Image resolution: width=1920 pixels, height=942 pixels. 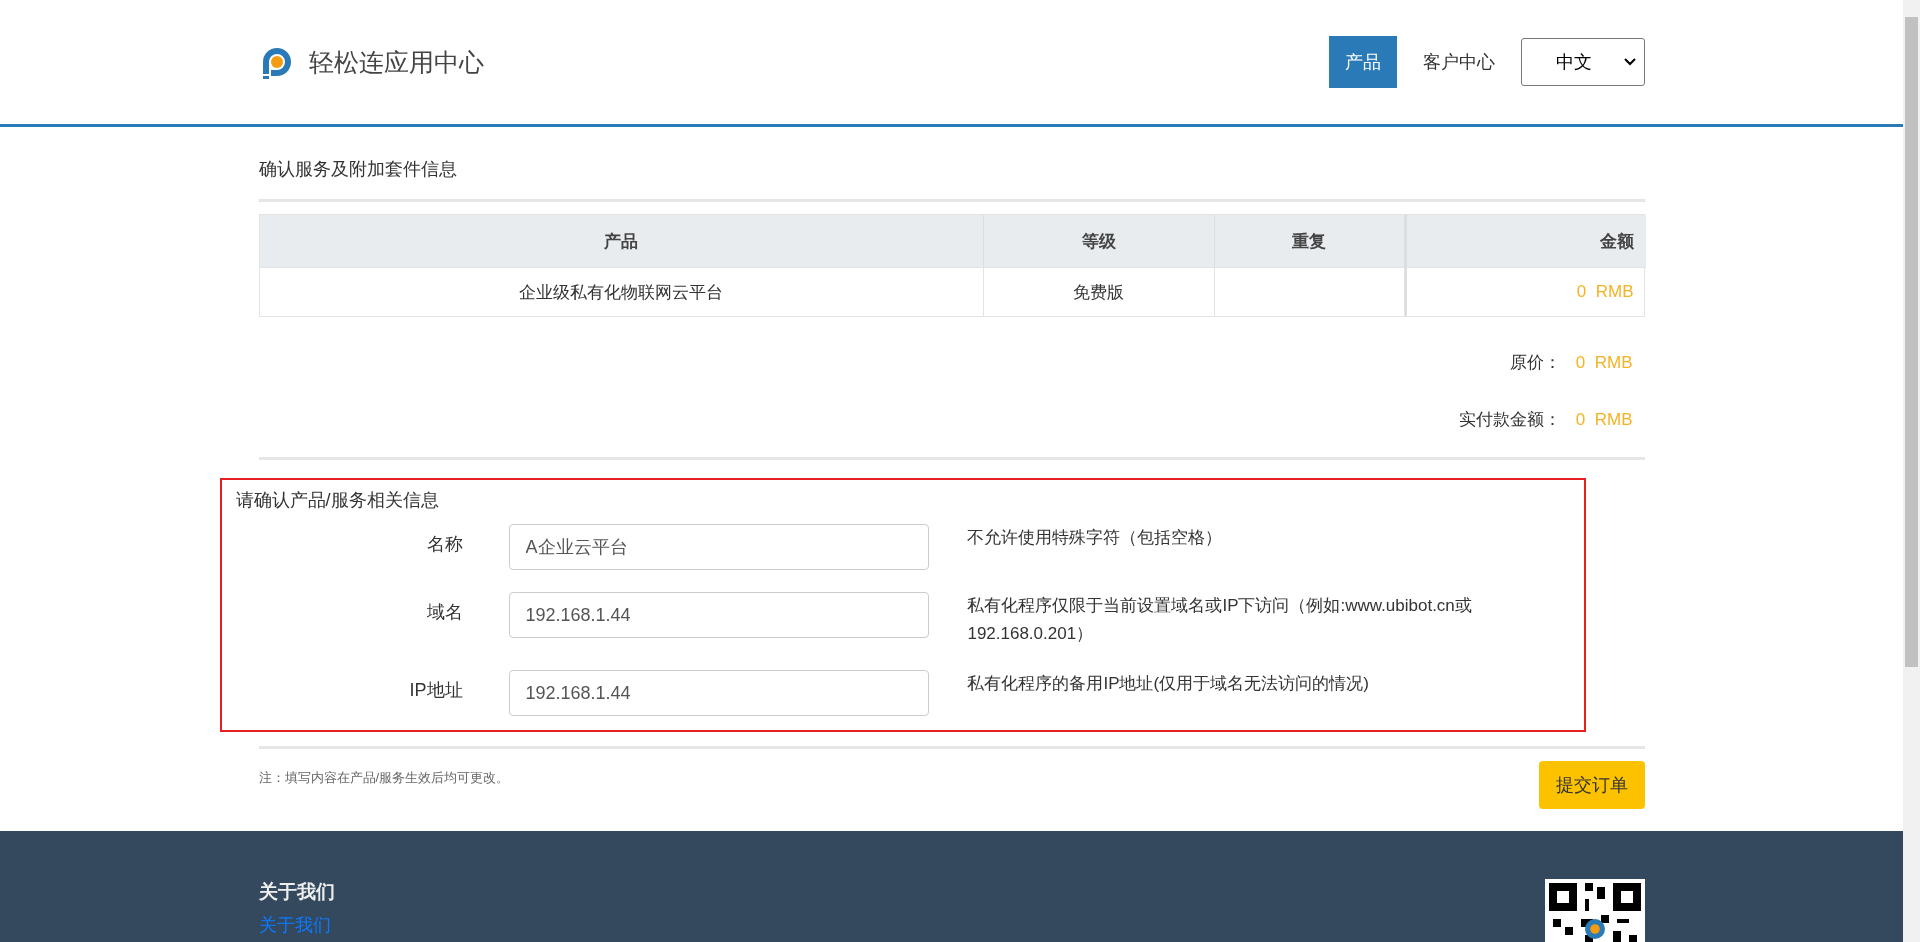 I want to click on column-header: 等级, so click(x=1099, y=241).